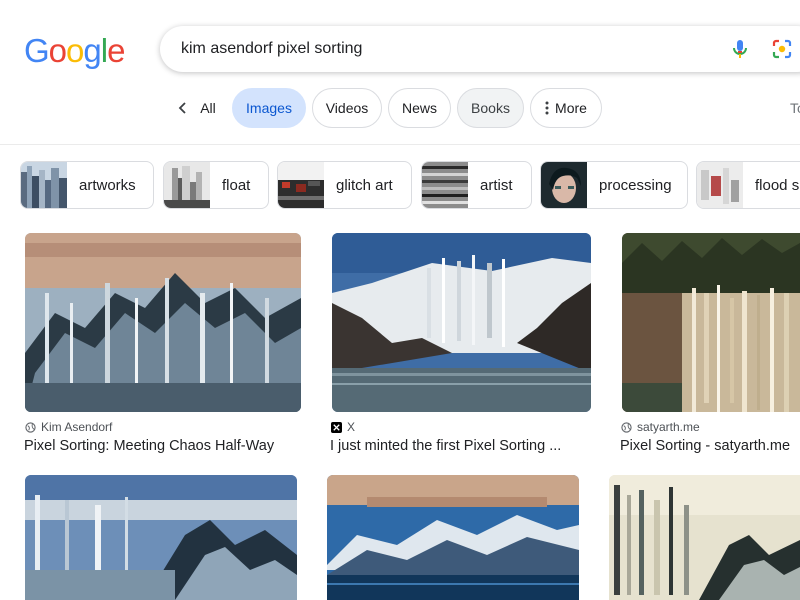 The width and height of the screenshot is (800, 600). Describe the element at coordinates (182, 108) in the screenshot. I see `chevron-left-icon` at that location.